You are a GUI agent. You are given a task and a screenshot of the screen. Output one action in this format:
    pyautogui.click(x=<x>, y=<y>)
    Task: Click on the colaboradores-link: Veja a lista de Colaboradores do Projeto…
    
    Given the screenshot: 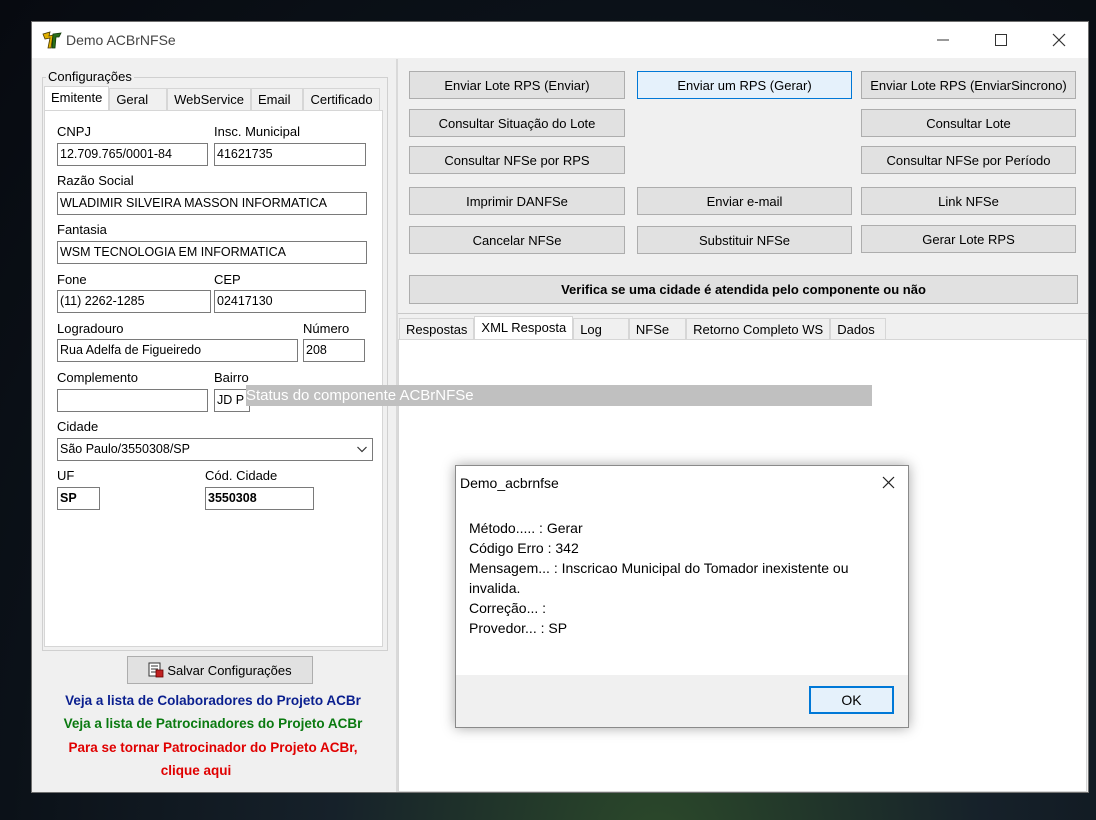 What is the action you would take?
    pyautogui.click(x=213, y=700)
    